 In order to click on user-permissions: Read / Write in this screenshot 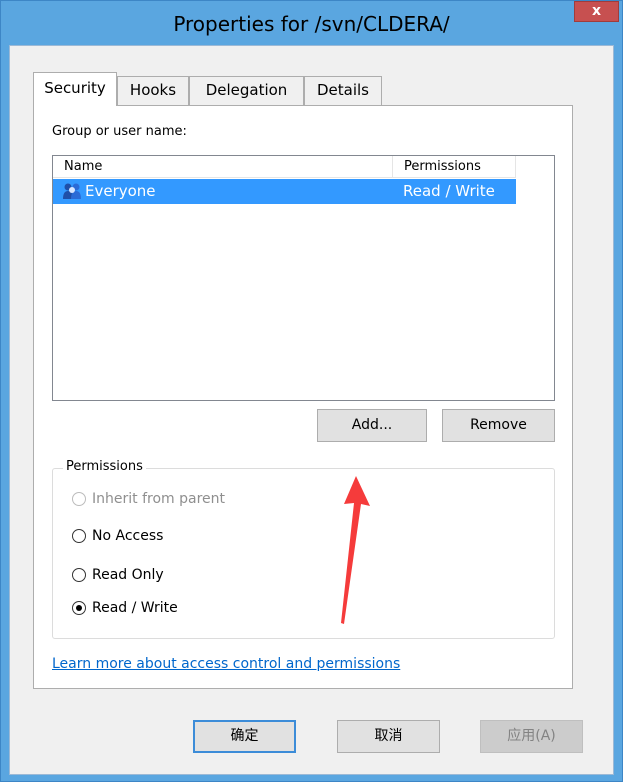, I will do `click(449, 191)`.